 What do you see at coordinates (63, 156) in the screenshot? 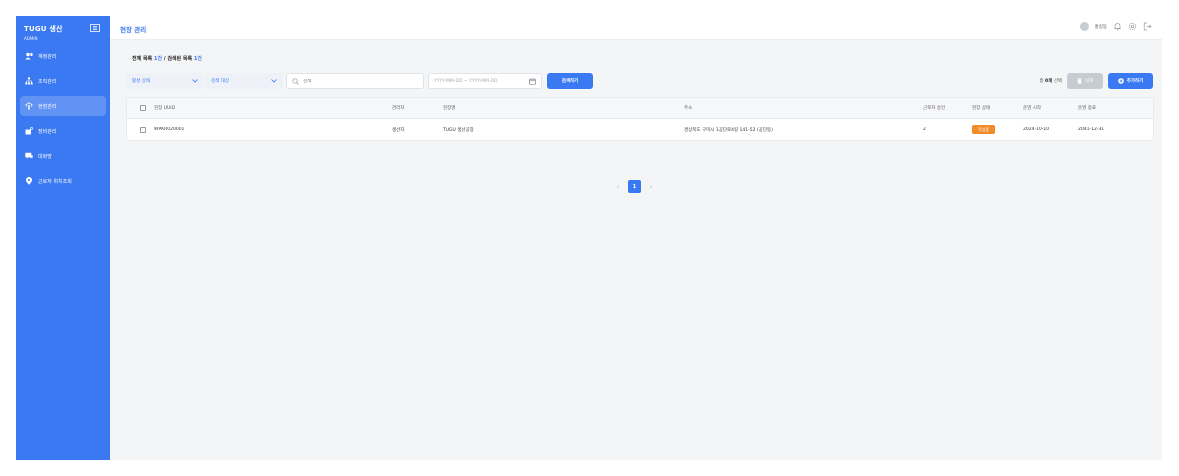
I see `sidebar-item-chat: 대화방` at bounding box center [63, 156].